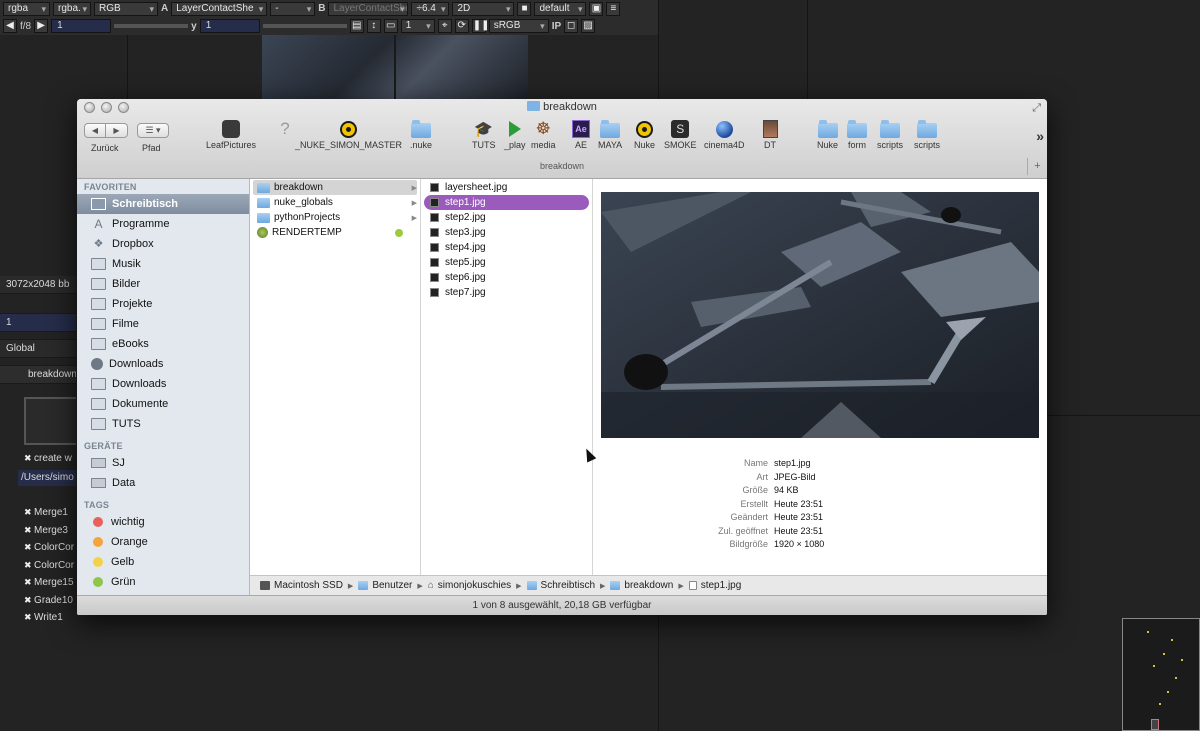  What do you see at coordinates (126, 8) in the screenshot?
I see `colorspace-dropdown: RGB` at bounding box center [126, 8].